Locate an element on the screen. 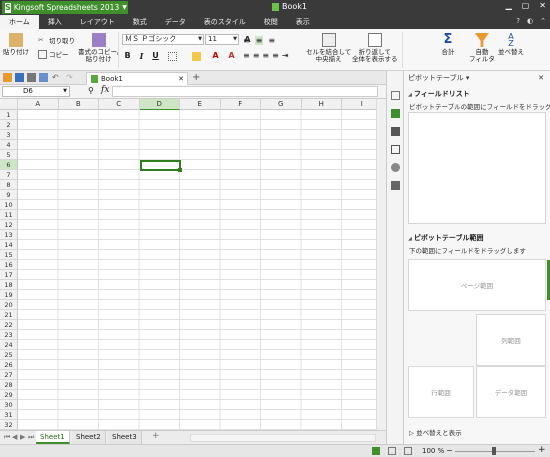 This screenshot has width=550, height=457. function-icon: fx is located at coordinates (105, 90).